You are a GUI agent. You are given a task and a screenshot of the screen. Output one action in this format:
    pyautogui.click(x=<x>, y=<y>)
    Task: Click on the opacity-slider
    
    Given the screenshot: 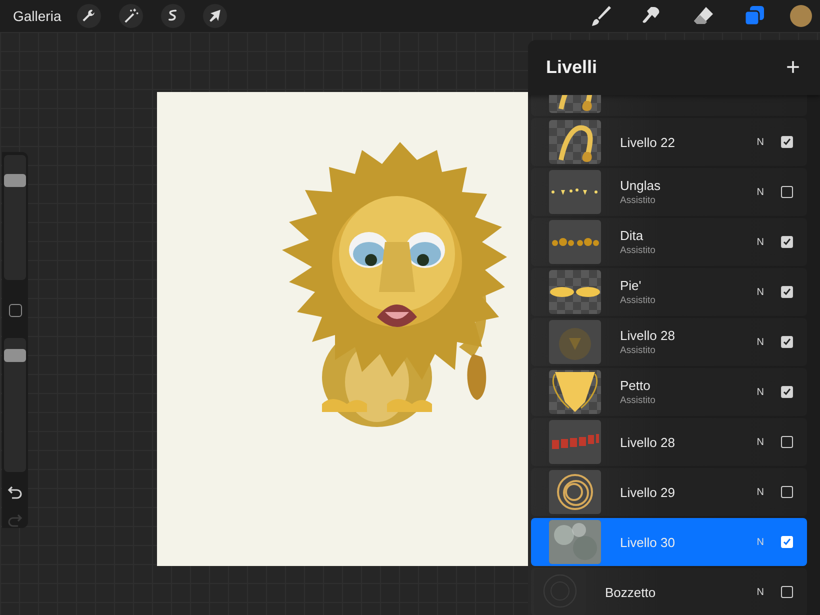 What is the action you would take?
    pyautogui.click(x=15, y=405)
    